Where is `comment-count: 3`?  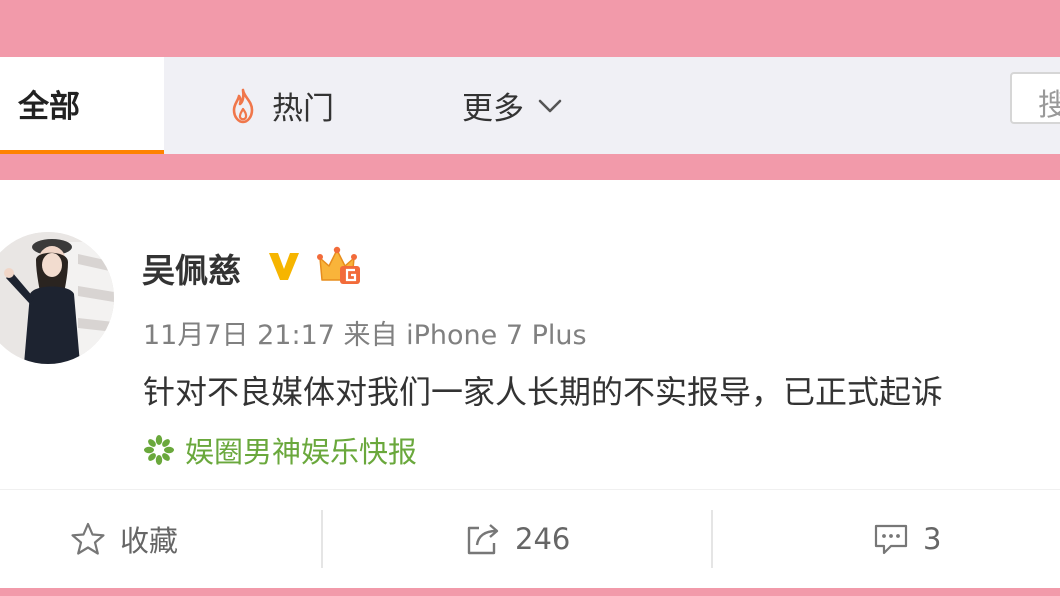 comment-count: 3 is located at coordinates (932, 539).